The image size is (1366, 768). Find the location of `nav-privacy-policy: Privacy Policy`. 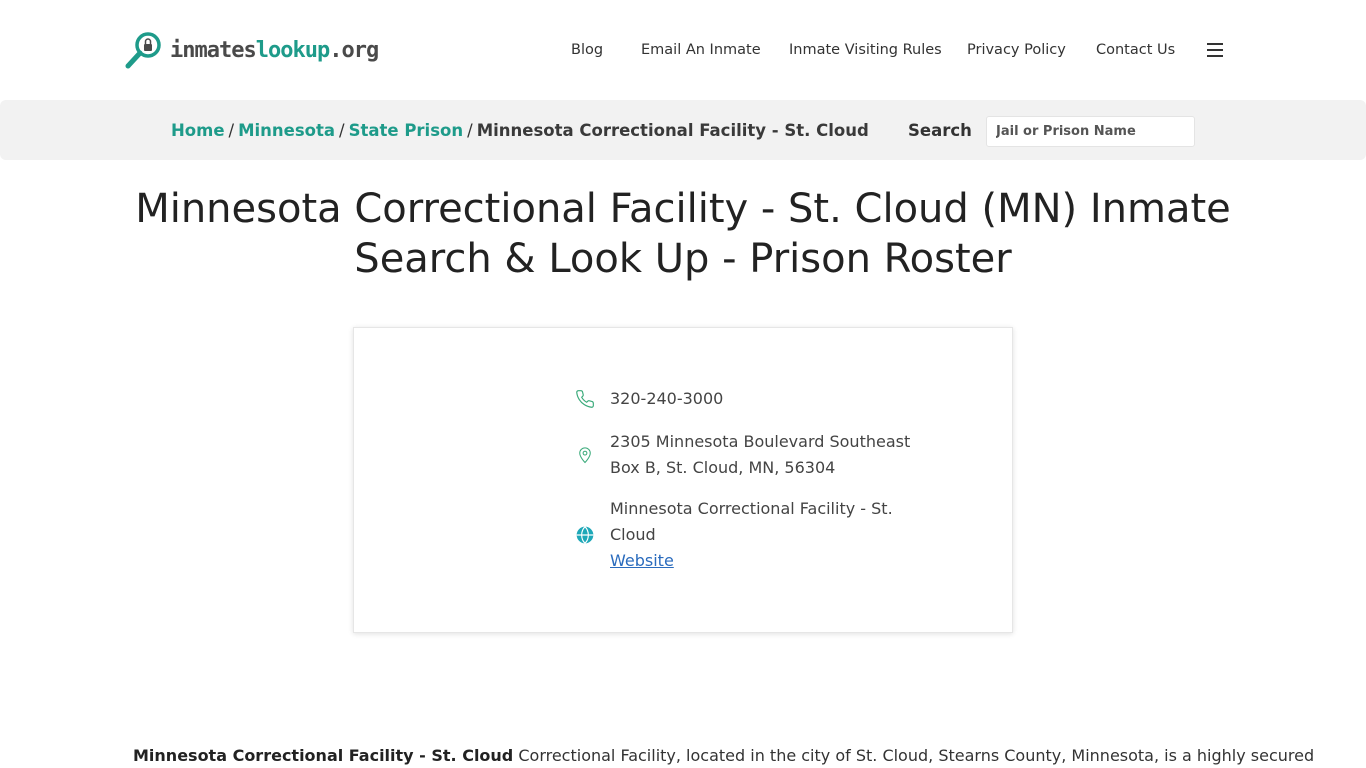

nav-privacy-policy: Privacy Policy is located at coordinates (1016, 50).